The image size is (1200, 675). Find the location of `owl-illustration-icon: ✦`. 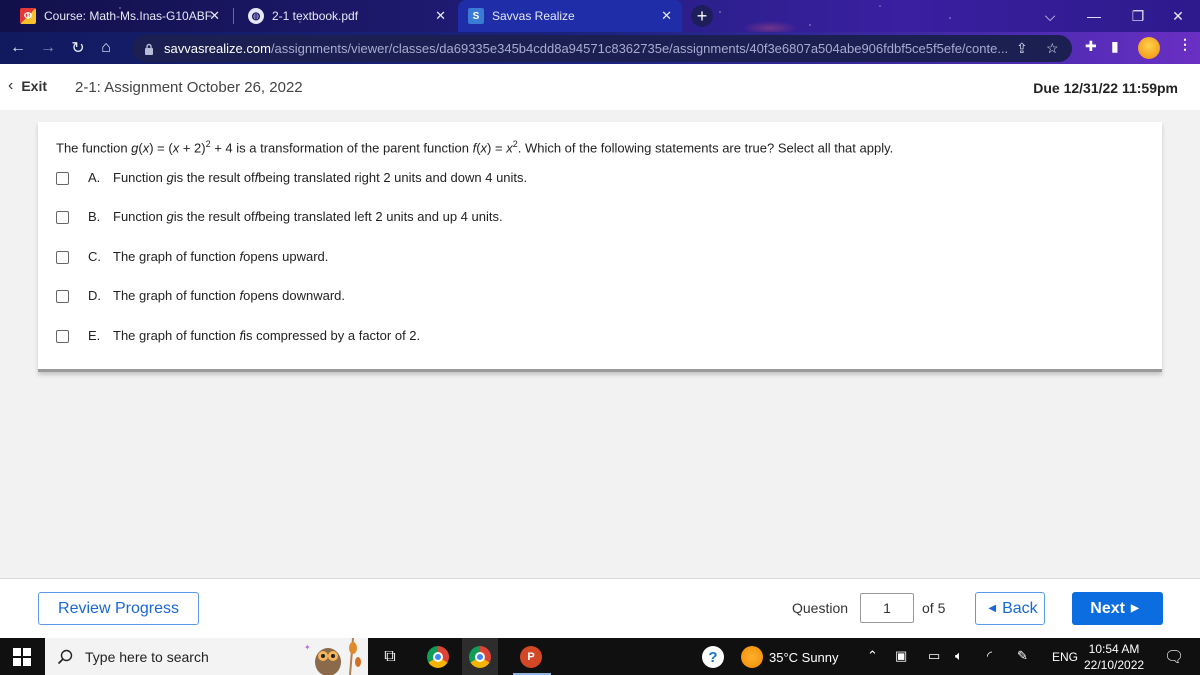

owl-illustration-icon: ✦ is located at coordinates (333, 656).